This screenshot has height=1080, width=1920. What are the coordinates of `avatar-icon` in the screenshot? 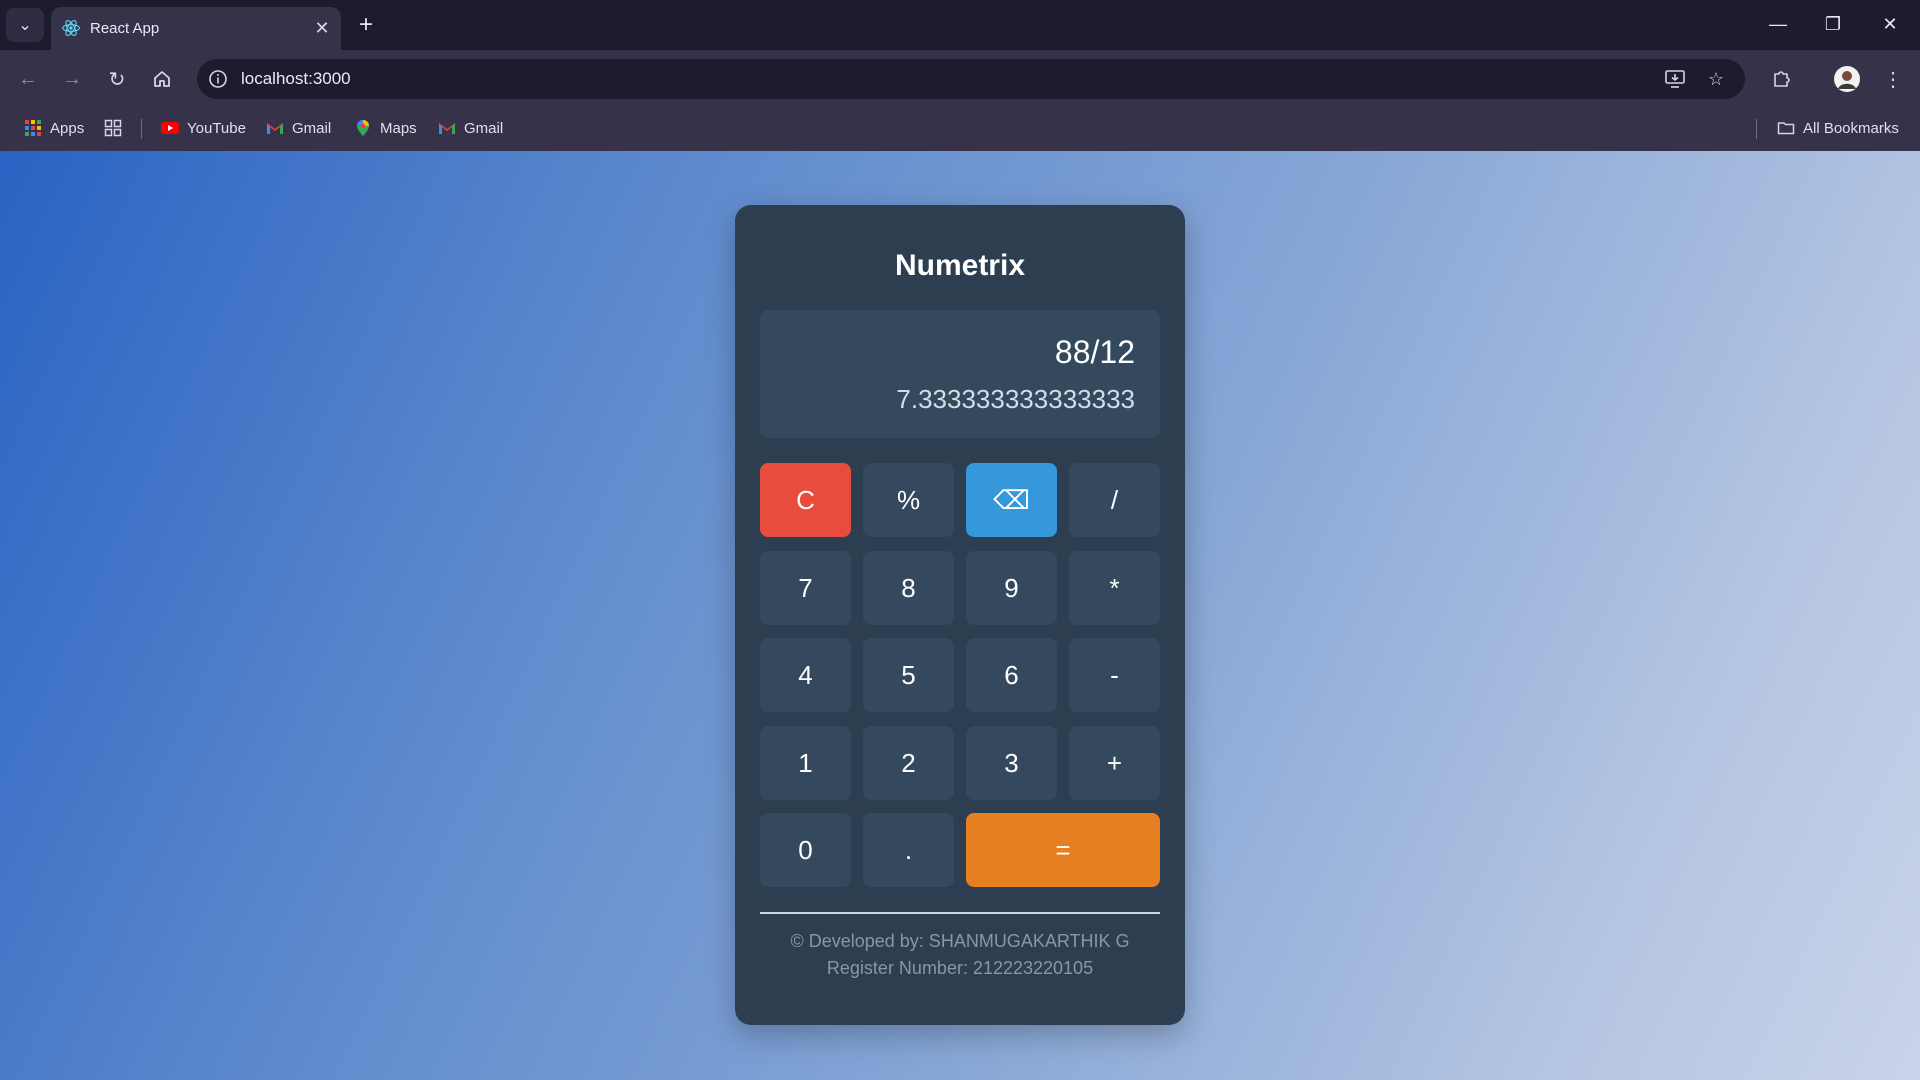 It's located at (1847, 79).